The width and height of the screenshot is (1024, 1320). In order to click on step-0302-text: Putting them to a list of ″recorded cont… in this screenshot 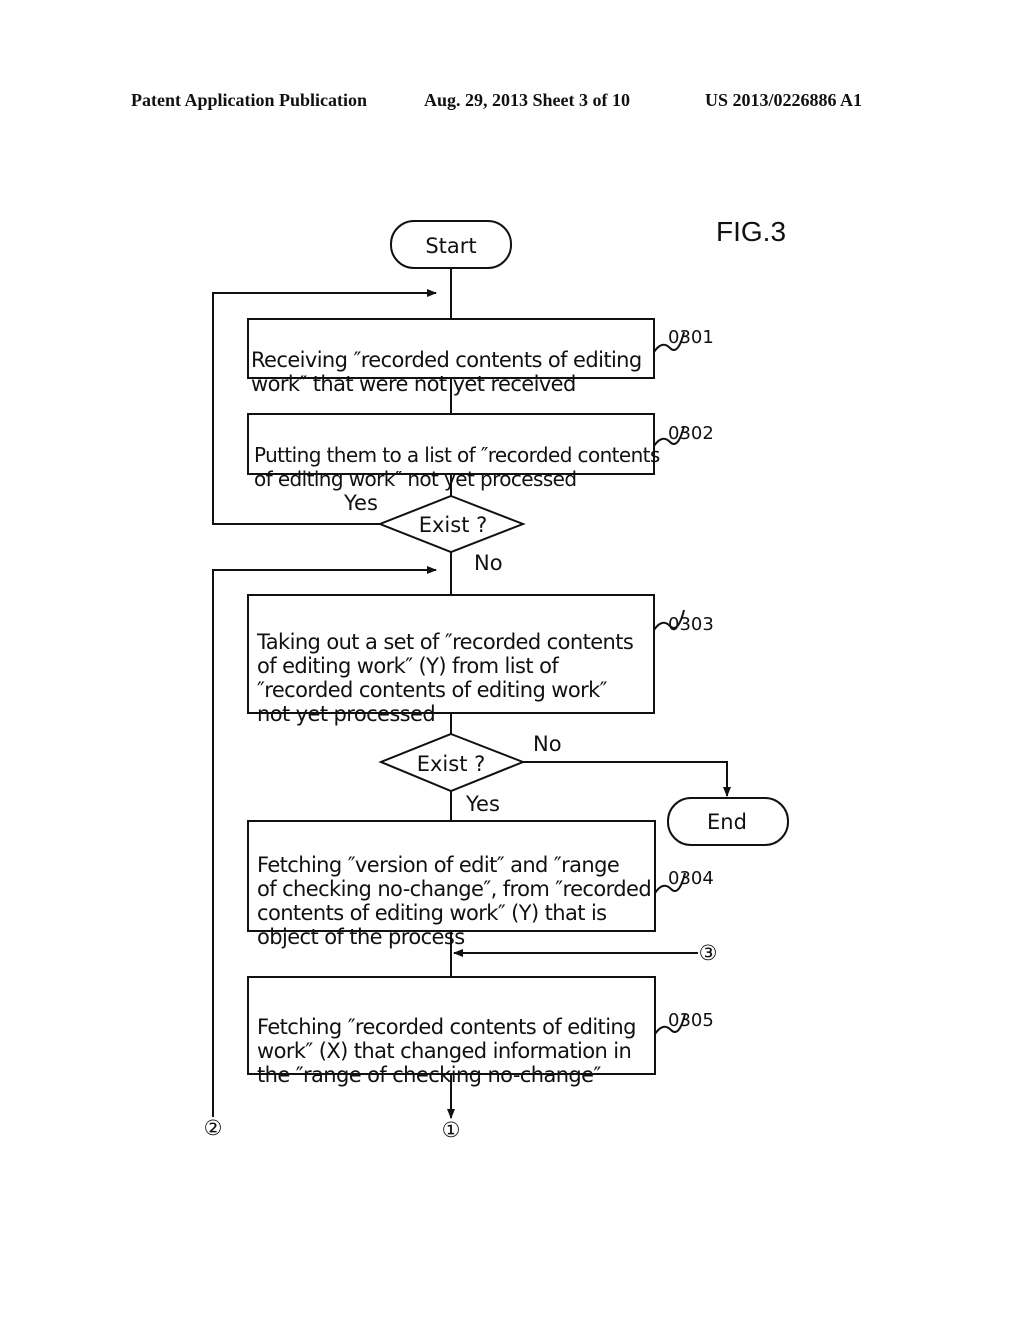, I will do `click(457, 455)`.